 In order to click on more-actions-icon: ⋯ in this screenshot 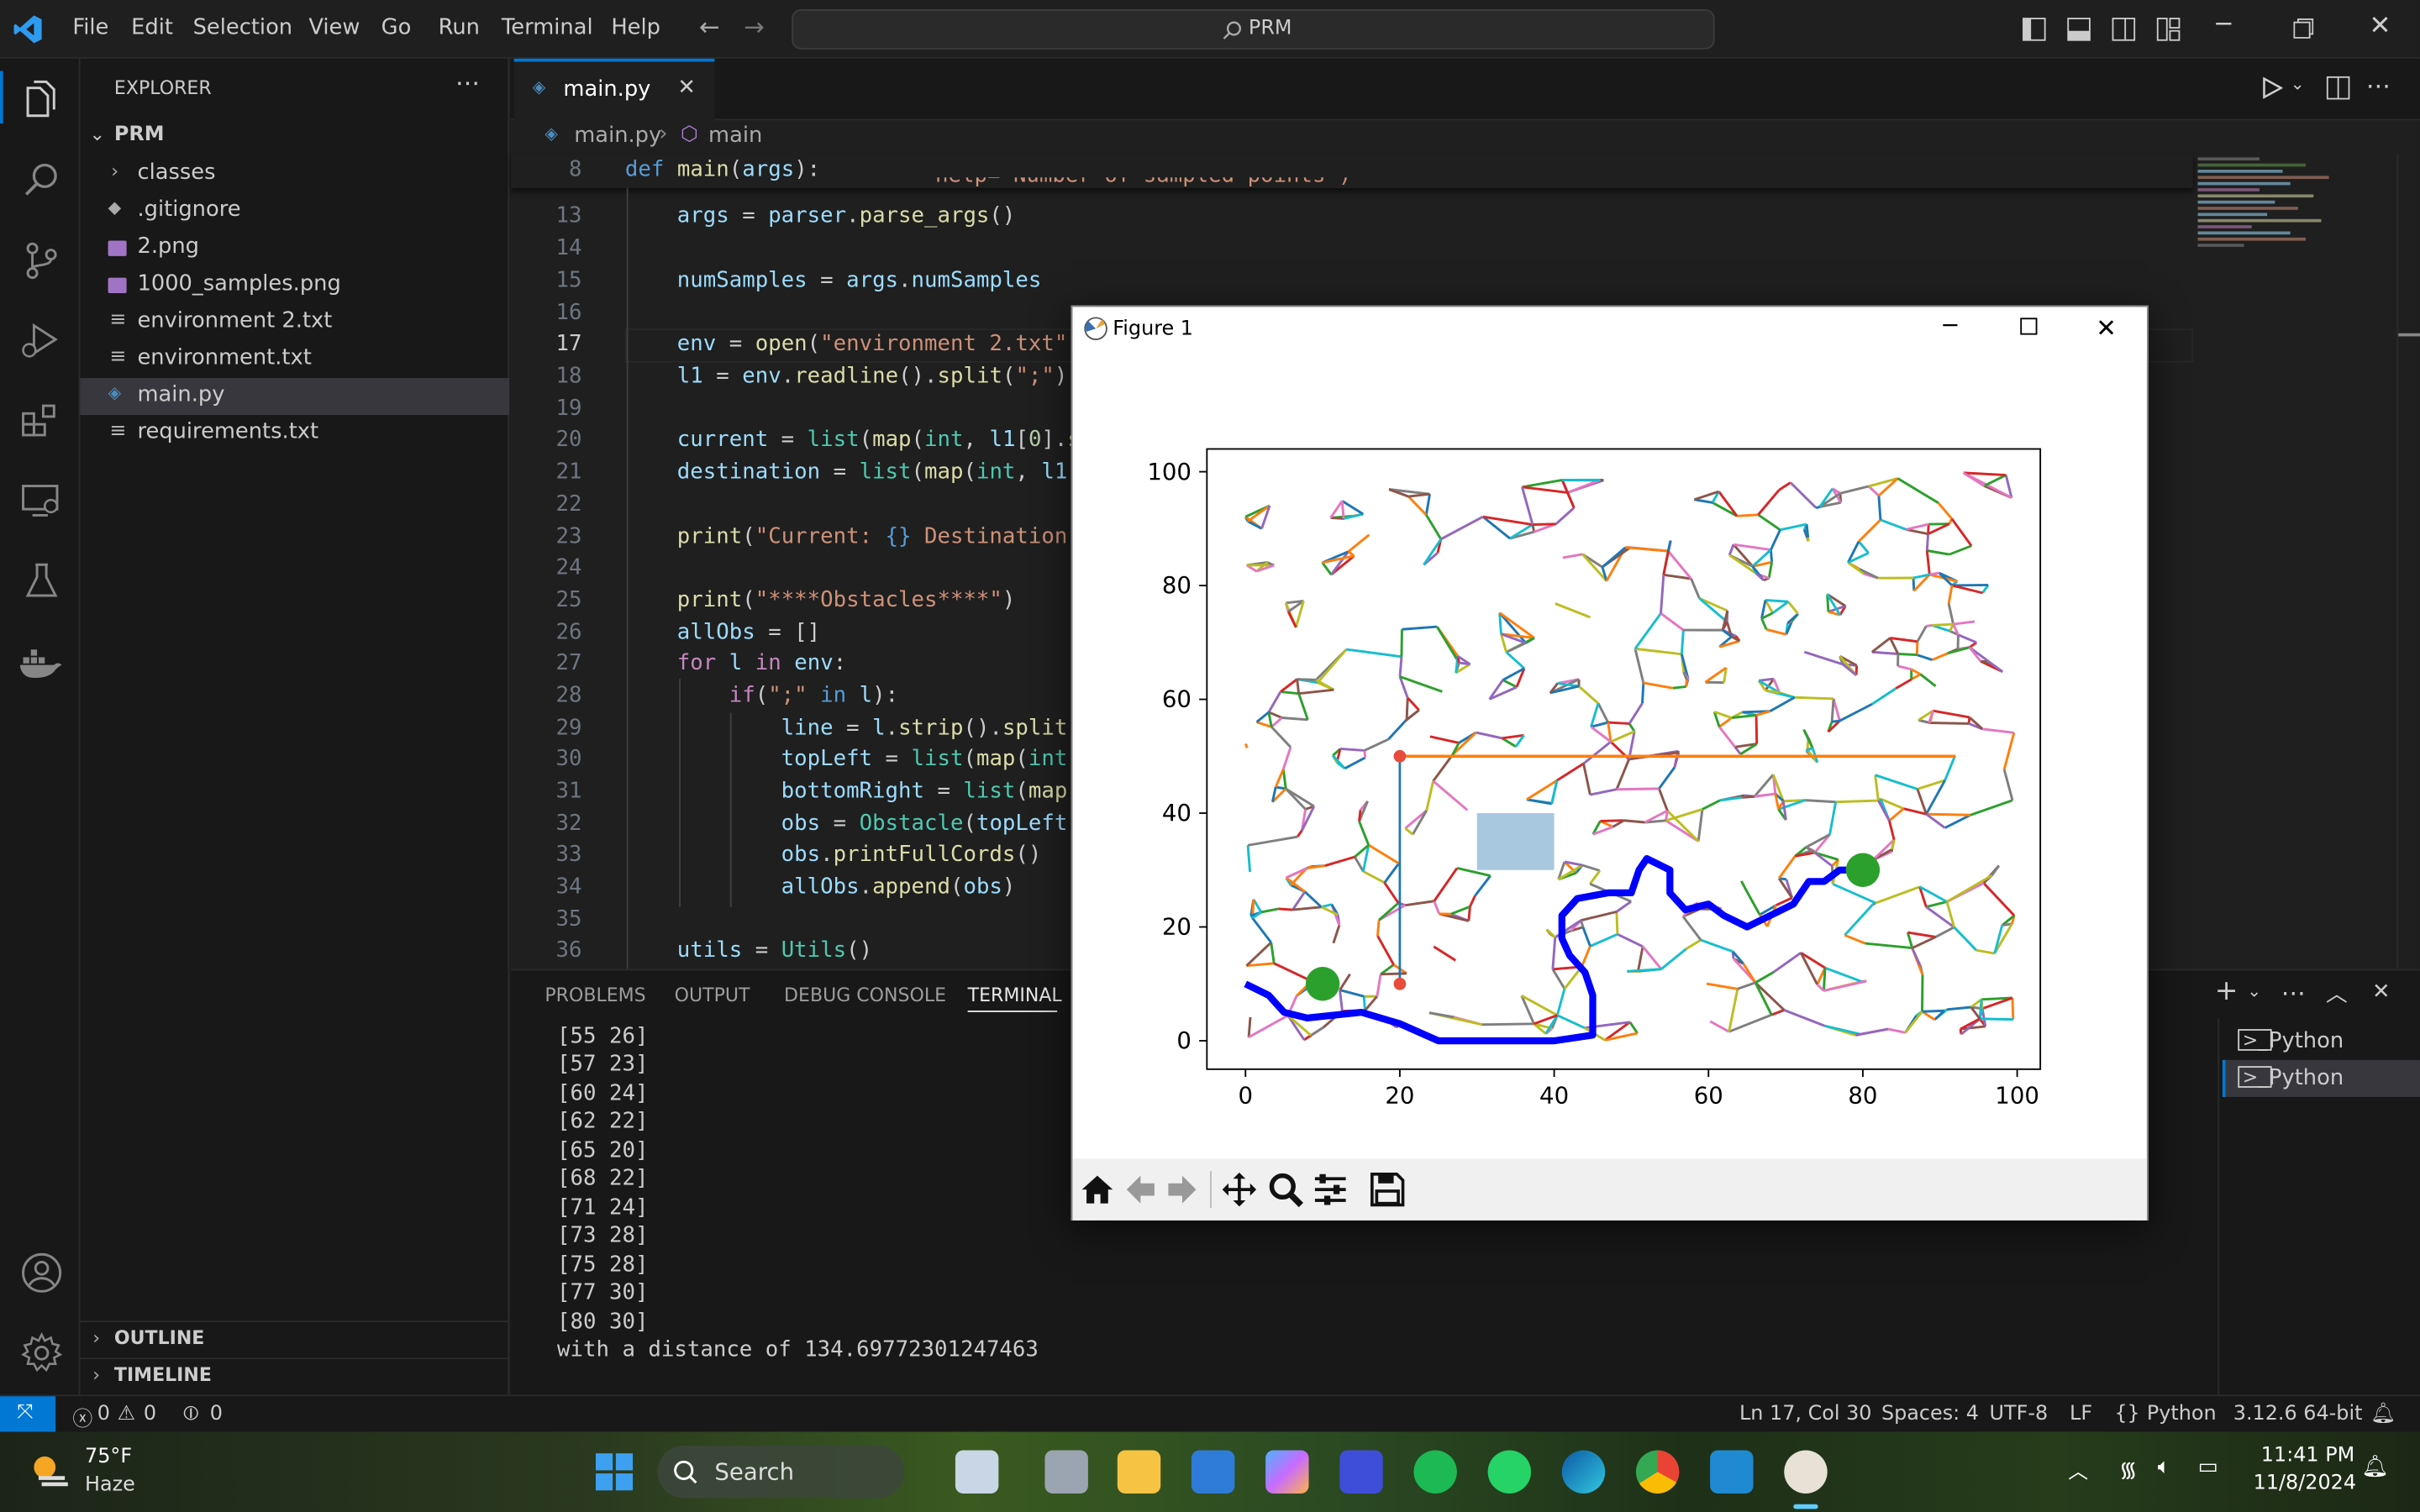, I will do `click(467, 82)`.